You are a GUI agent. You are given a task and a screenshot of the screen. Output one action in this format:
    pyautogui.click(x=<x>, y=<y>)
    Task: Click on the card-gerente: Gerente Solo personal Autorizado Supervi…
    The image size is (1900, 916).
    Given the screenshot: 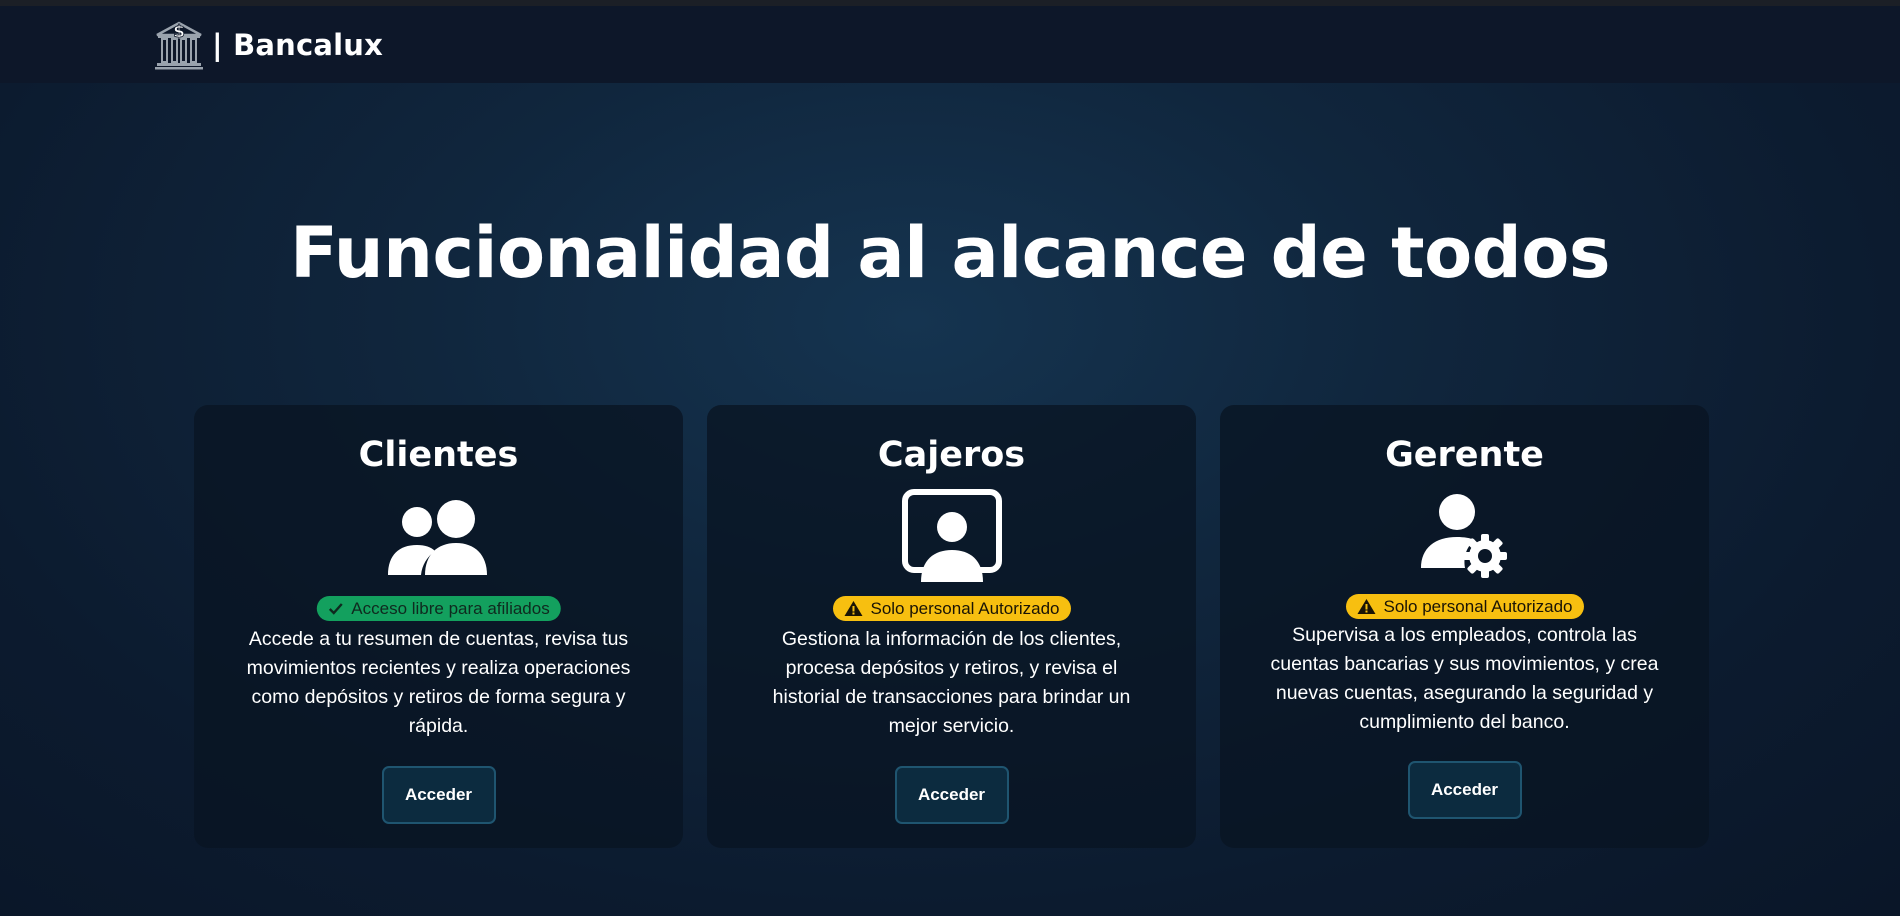 What is the action you would take?
    pyautogui.click(x=1464, y=626)
    